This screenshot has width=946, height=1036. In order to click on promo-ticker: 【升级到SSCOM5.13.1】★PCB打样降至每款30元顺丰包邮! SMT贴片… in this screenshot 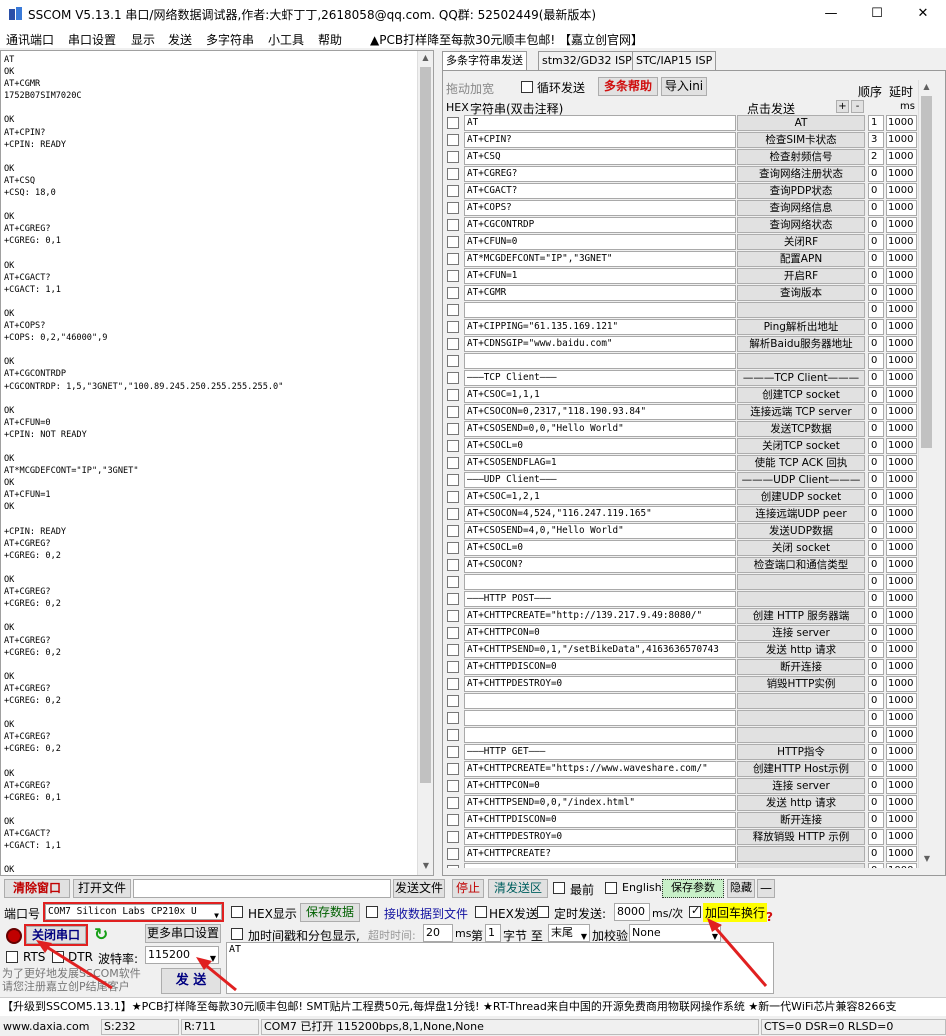, I will do `click(473, 1006)`.